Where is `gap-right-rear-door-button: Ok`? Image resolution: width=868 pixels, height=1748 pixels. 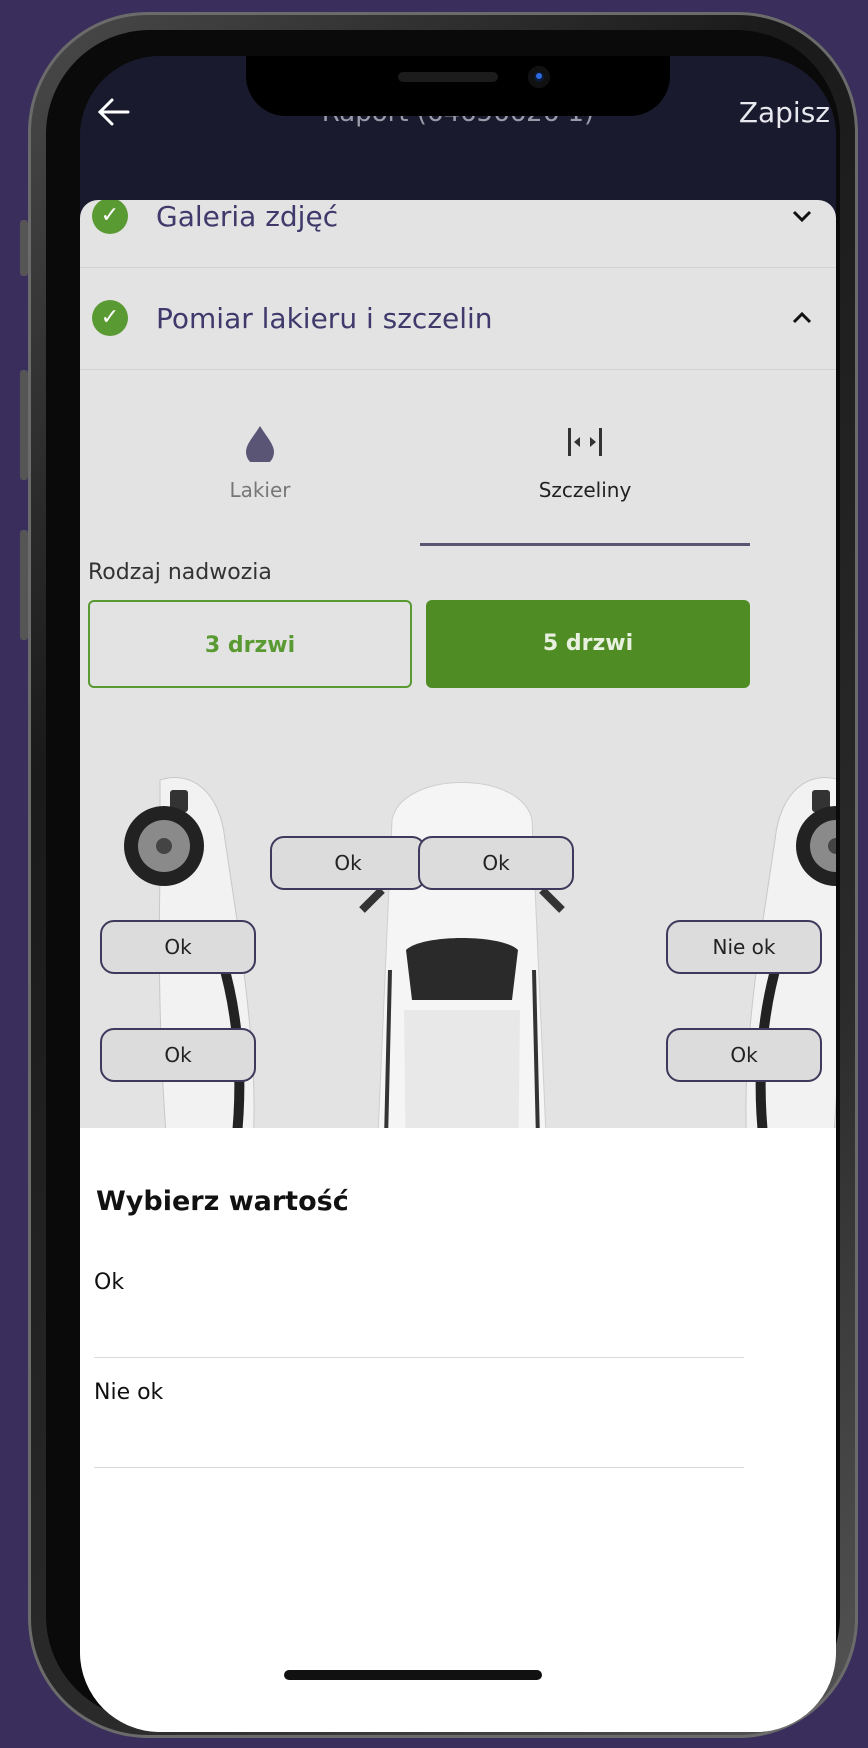 gap-right-rear-door-button: Ok is located at coordinates (744, 1055).